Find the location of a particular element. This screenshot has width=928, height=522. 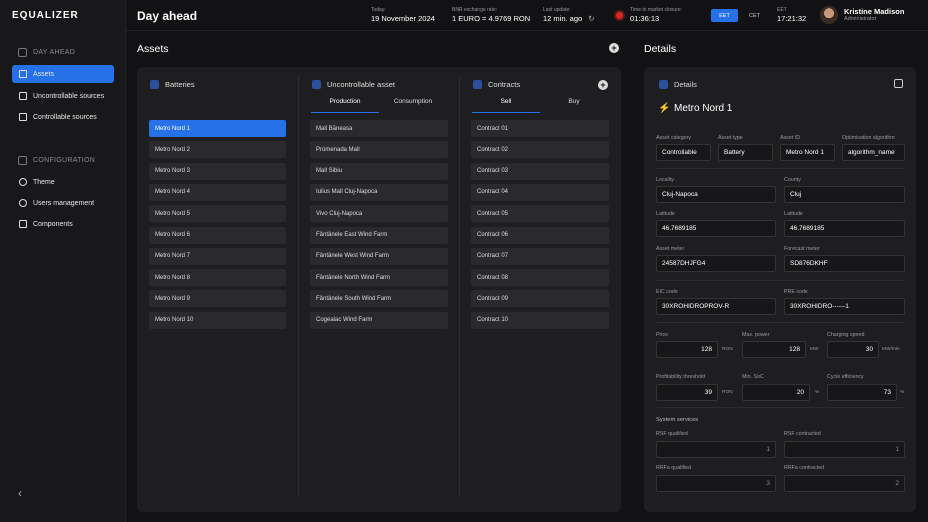

list-item: Metro Nord 6 is located at coordinates (217, 235).